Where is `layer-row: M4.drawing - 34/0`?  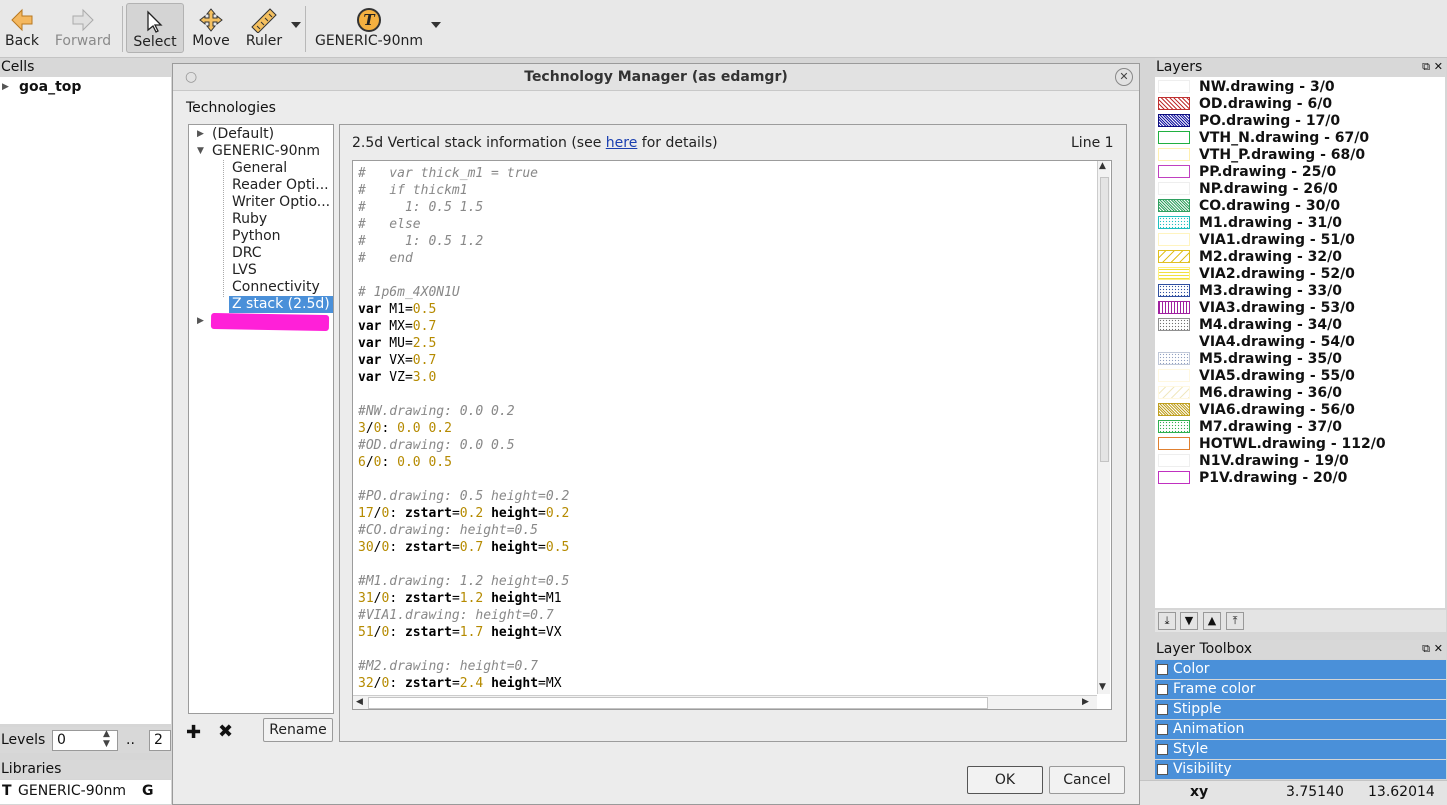
layer-row: M4.drawing - 34/0 is located at coordinates (1300, 325).